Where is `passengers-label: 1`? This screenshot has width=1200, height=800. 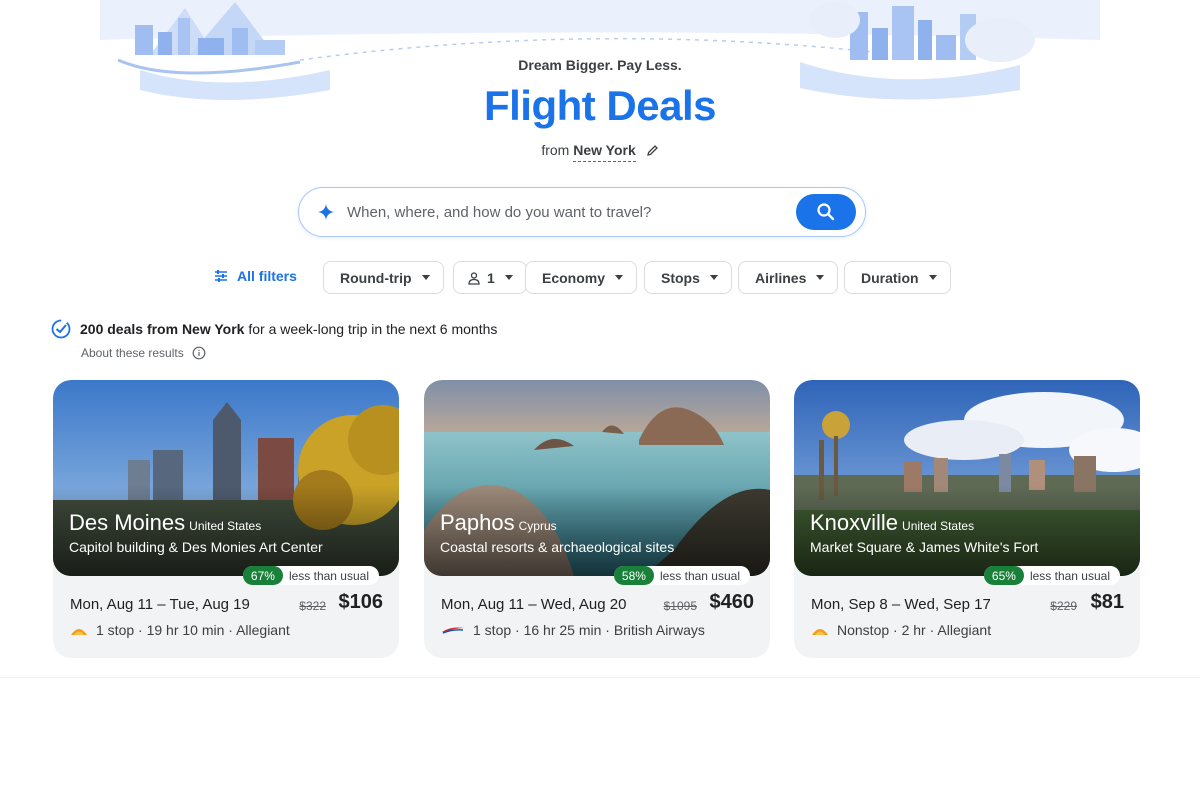
passengers-label: 1 is located at coordinates (491, 277).